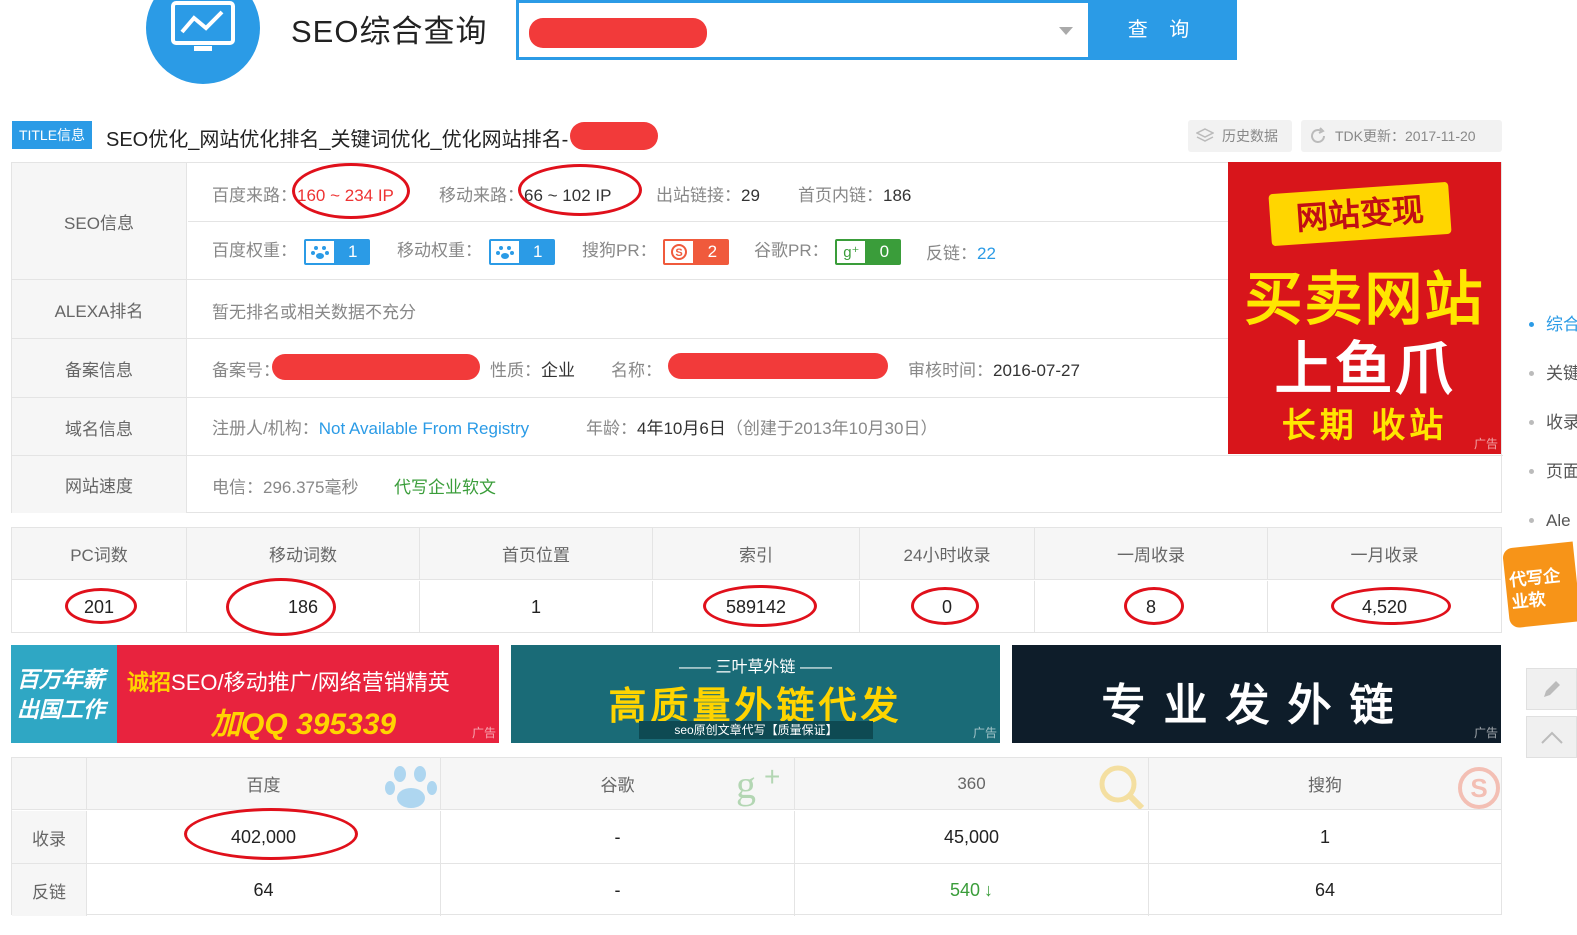  I want to click on sogou-index-value: 1, so click(1325, 837).